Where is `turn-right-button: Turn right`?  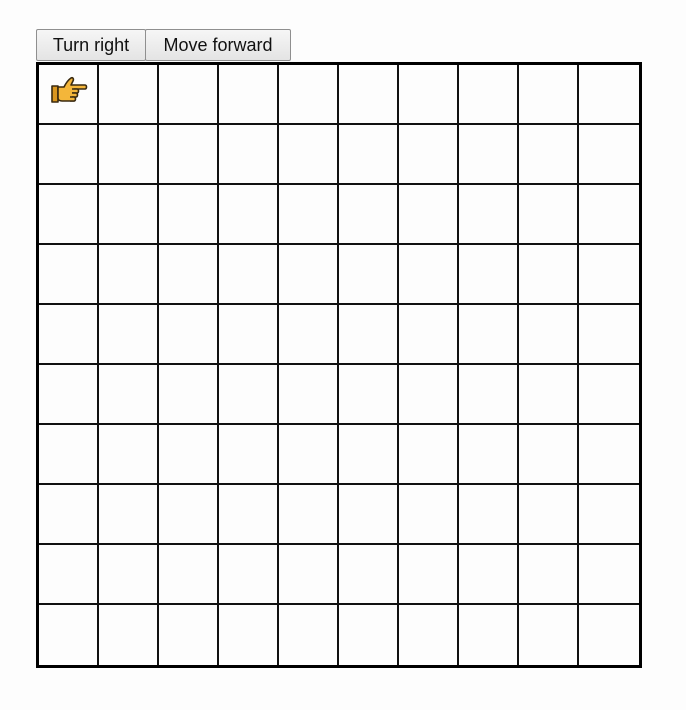 turn-right-button: Turn right is located at coordinates (91, 45).